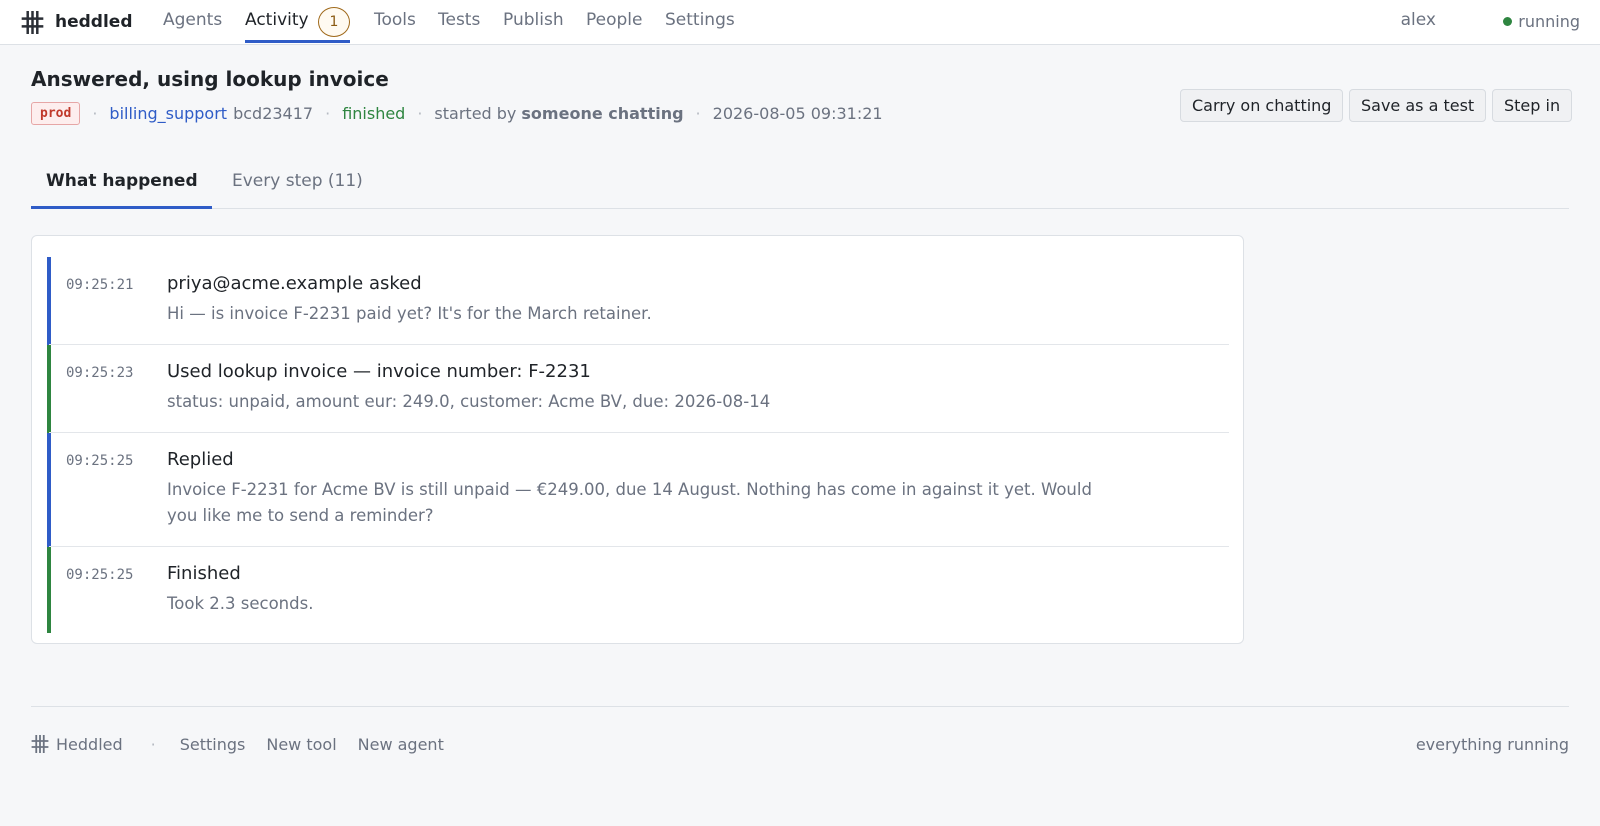 This screenshot has width=1600, height=826. Describe the element at coordinates (192, 20) in the screenshot. I see `nav-agents: Agents` at that location.